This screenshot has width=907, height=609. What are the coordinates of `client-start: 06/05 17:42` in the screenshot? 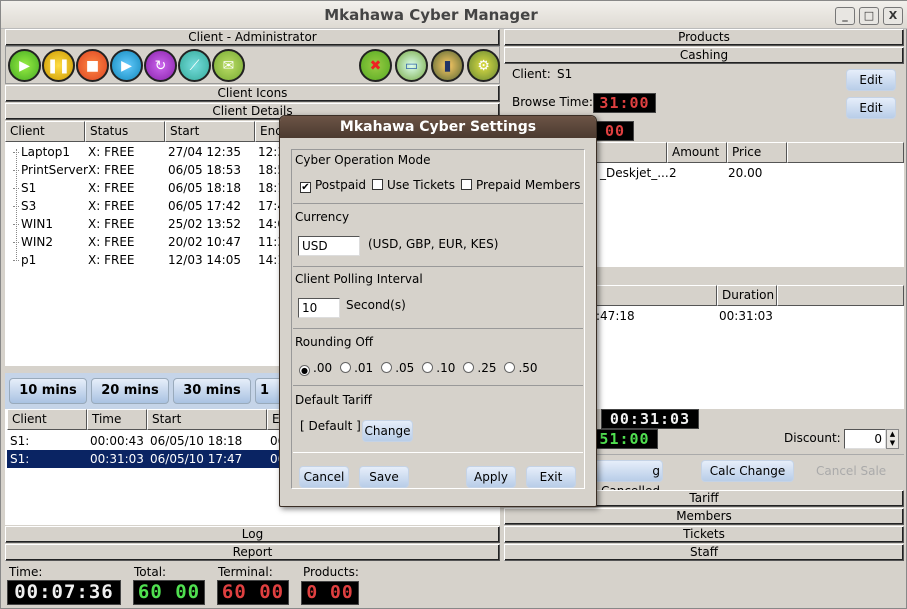 It's located at (204, 206).